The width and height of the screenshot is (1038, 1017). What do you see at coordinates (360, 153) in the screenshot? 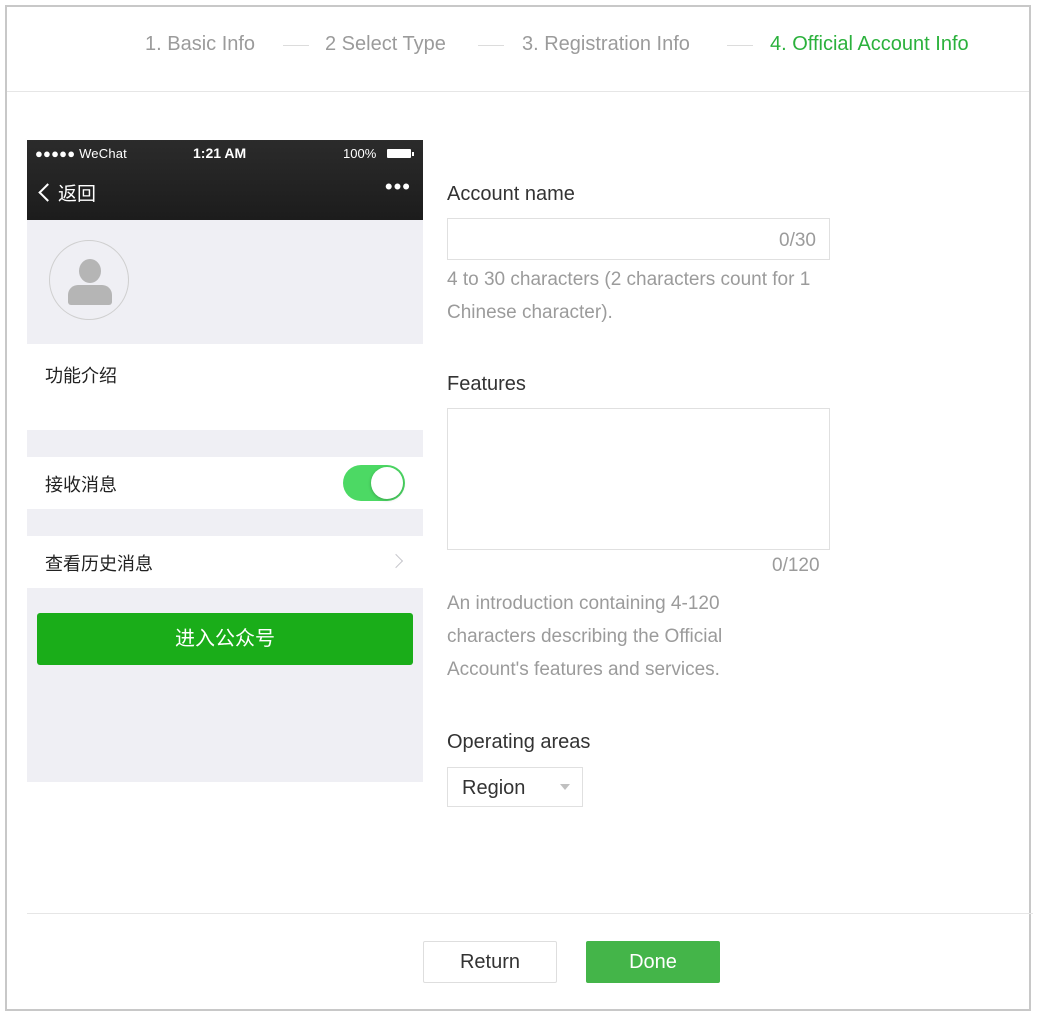
I see `battery-label: 100%` at bounding box center [360, 153].